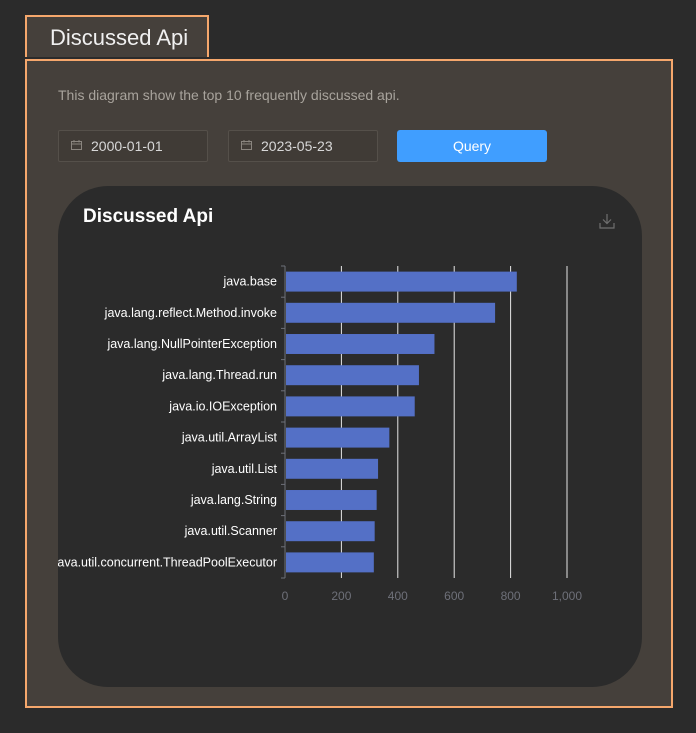 The image size is (696, 733). What do you see at coordinates (119, 37) in the screenshot?
I see `tab-title: Discussed Api` at bounding box center [119, 37].